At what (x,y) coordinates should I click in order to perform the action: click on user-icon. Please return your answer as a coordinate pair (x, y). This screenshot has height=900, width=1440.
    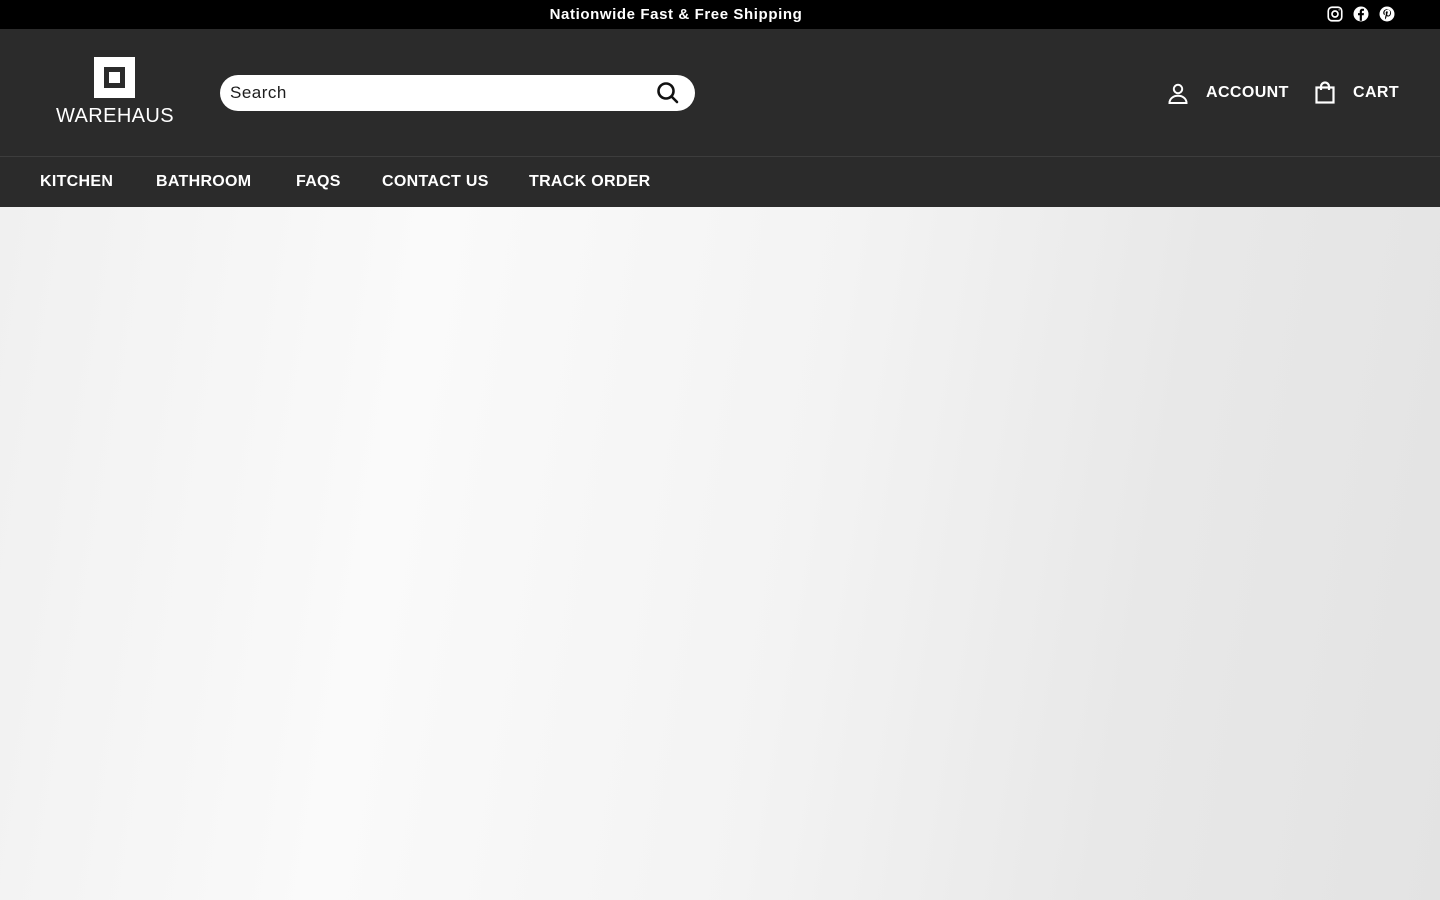
    Looking at the image, I should click on (1178, 93).